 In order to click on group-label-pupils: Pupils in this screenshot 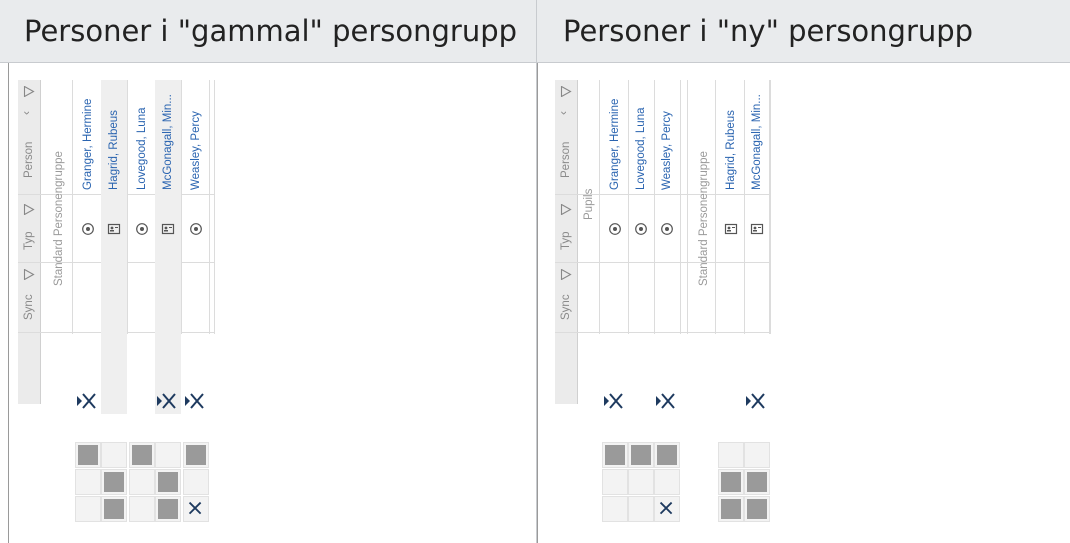, I will do `click(589, 204)`.